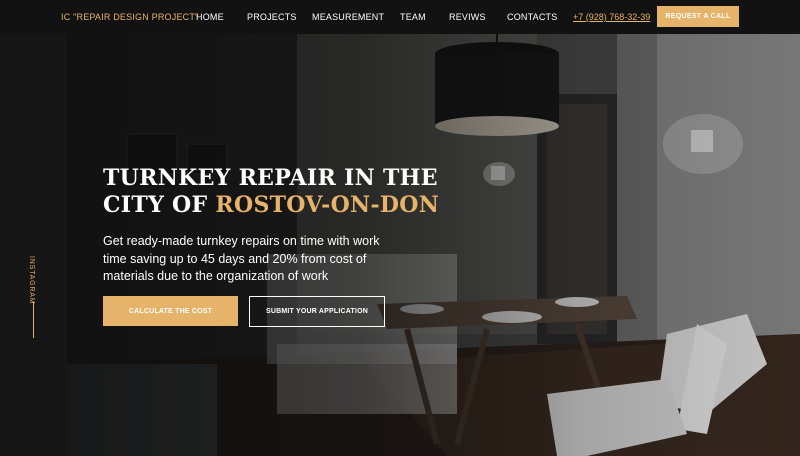 Image resolution: width=800 pixels, height=456 pixels. Describe the element at coordinates (33, 245) in the screenshot. I see `social-sidebar: INSTAGRAM` at that location.